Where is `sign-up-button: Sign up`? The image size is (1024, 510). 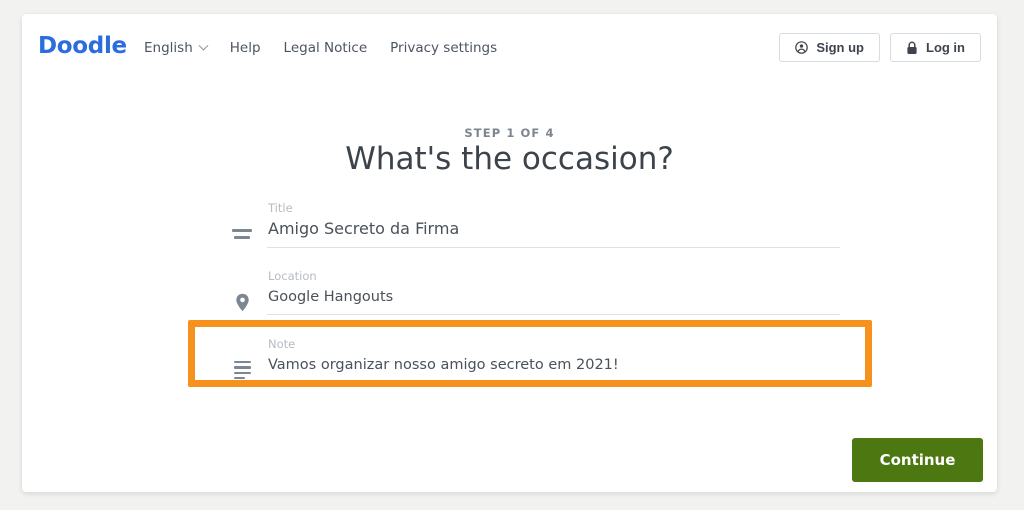
sign-up-button: Sign up is located at coordinates (829, 47).